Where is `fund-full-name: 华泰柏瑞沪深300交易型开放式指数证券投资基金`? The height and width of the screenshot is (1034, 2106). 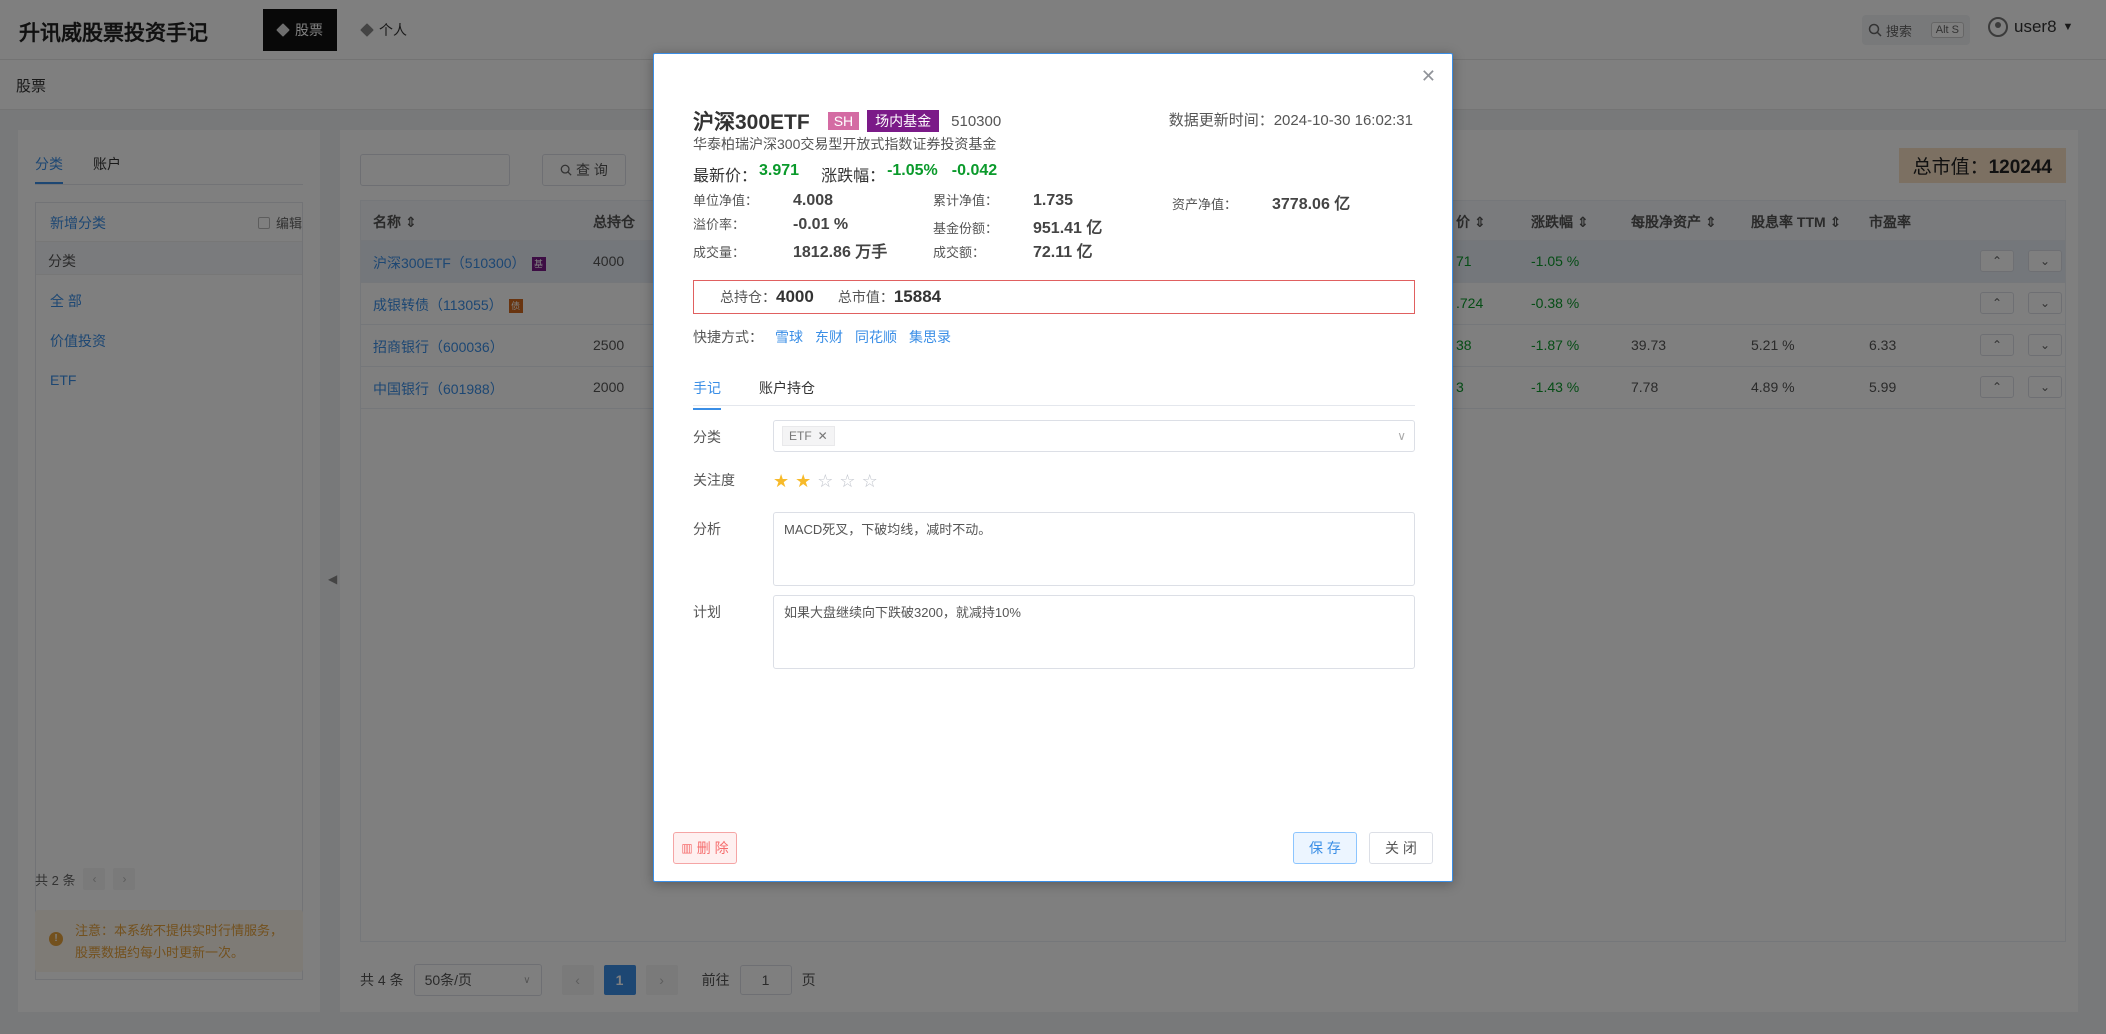
fund-full-name: 华泰柏瑞沪深300交易型开放式指数证券投资基金 is located at coordinates (845, 144).